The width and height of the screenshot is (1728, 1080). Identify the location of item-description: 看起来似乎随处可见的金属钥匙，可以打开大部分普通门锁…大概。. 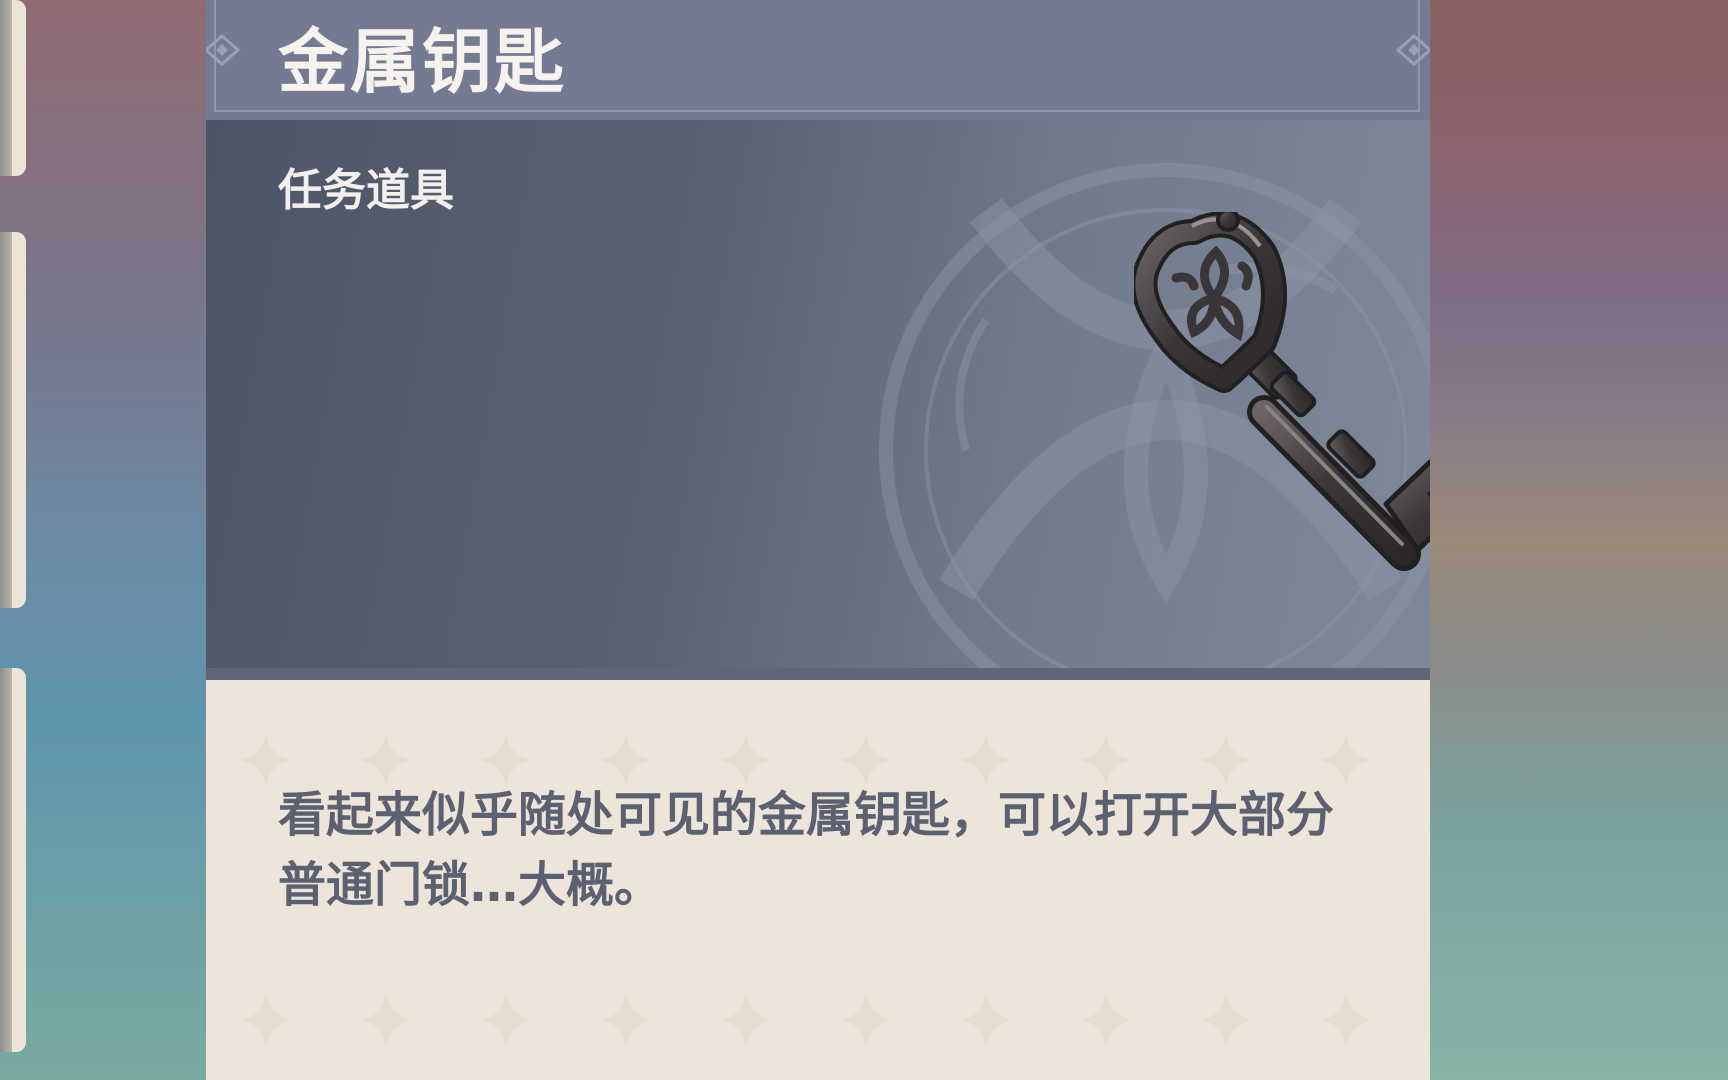
(806, 850).